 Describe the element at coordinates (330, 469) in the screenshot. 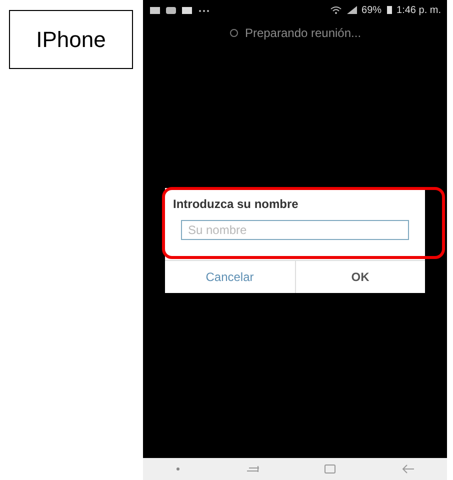

I see `home-icon` at that location.